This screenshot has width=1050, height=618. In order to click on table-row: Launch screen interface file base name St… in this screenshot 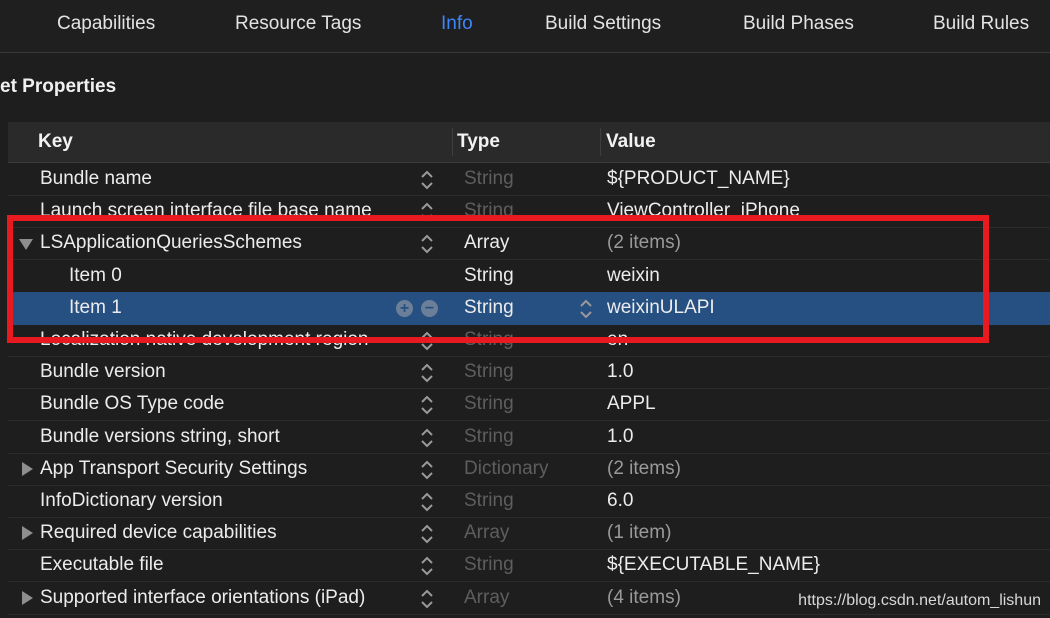, I will do `click(529, 212)`.